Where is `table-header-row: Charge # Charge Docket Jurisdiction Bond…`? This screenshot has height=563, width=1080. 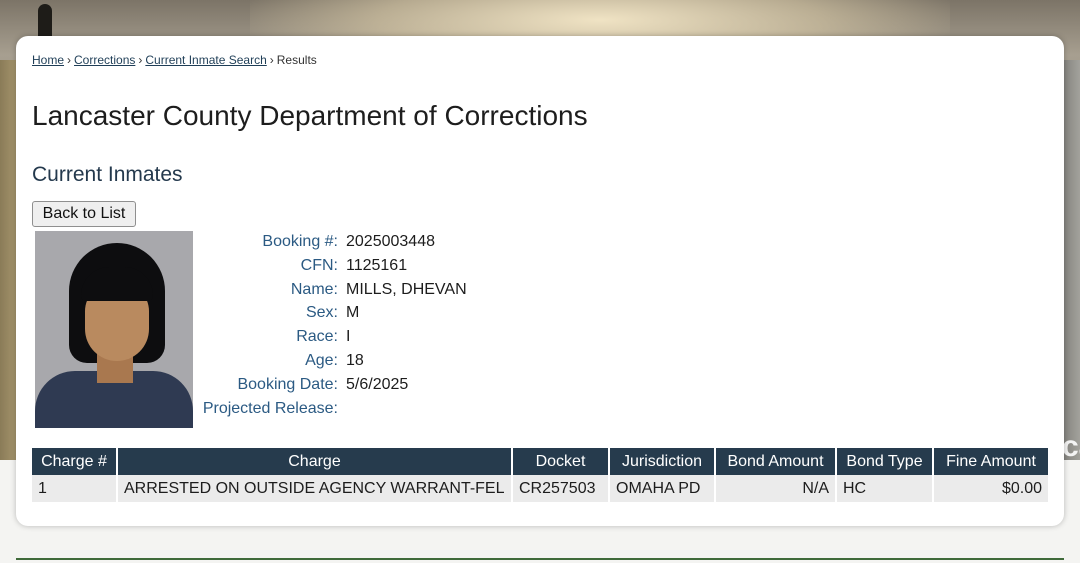
table-header-row: Charge # Charge Docket Jurisdiction Bond… is located at coordinates (540, 461).